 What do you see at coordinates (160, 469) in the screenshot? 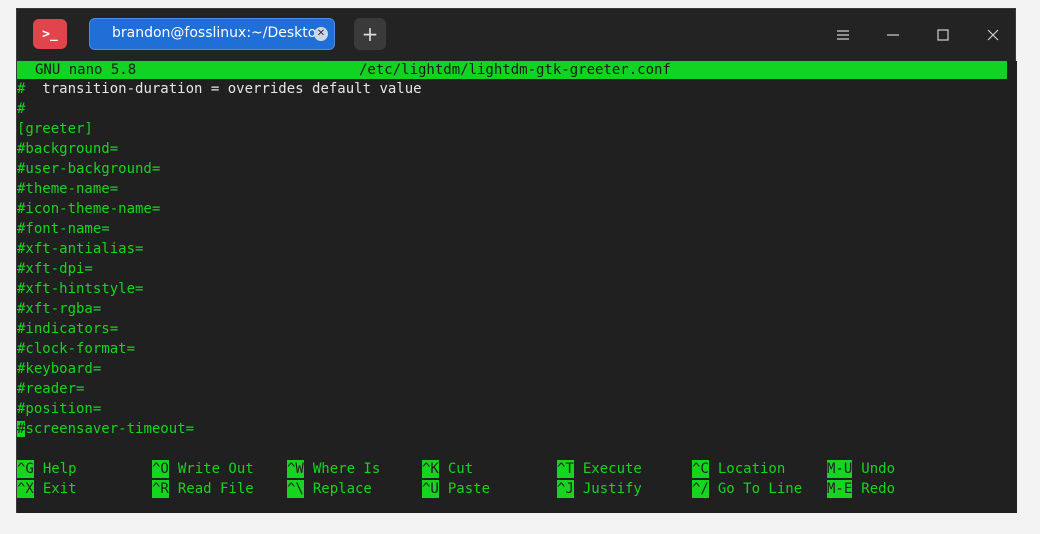
I see `shortcut-key: ^O` at bounding box center [160, 469].